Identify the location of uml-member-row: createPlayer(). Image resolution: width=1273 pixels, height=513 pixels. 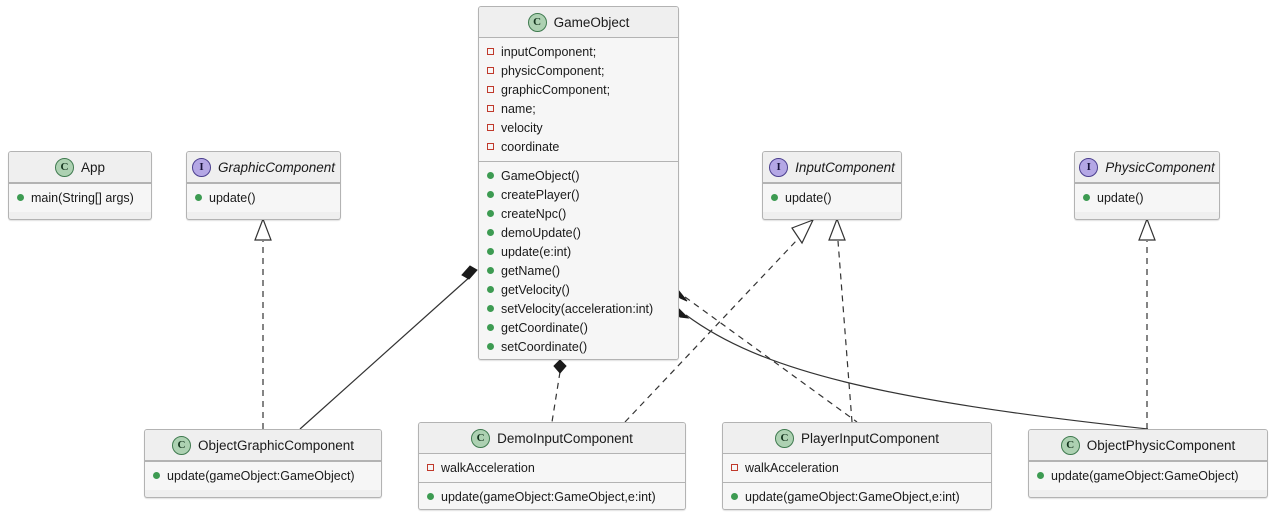
(578, 194).